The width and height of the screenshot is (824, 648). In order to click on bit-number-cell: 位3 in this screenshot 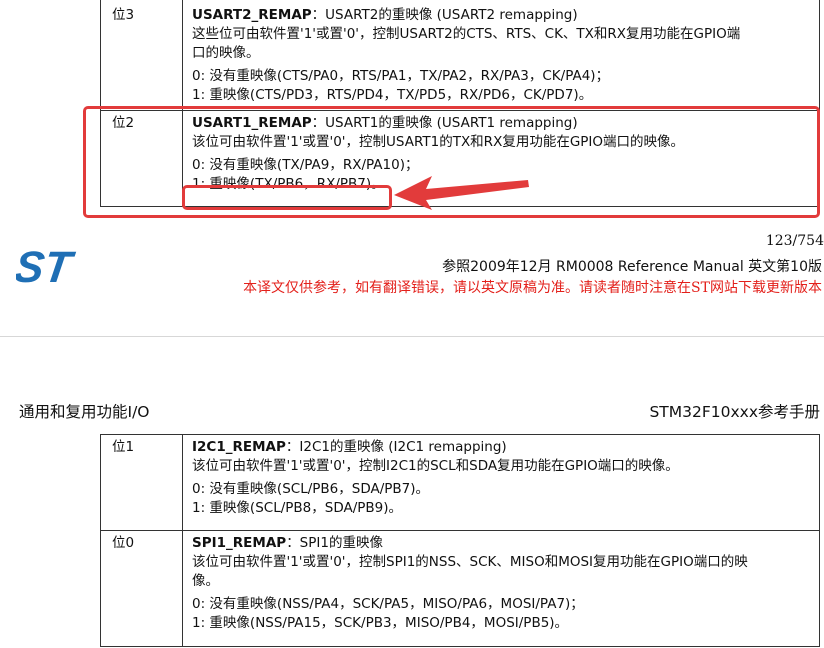, I will do `click(141, 55)`.